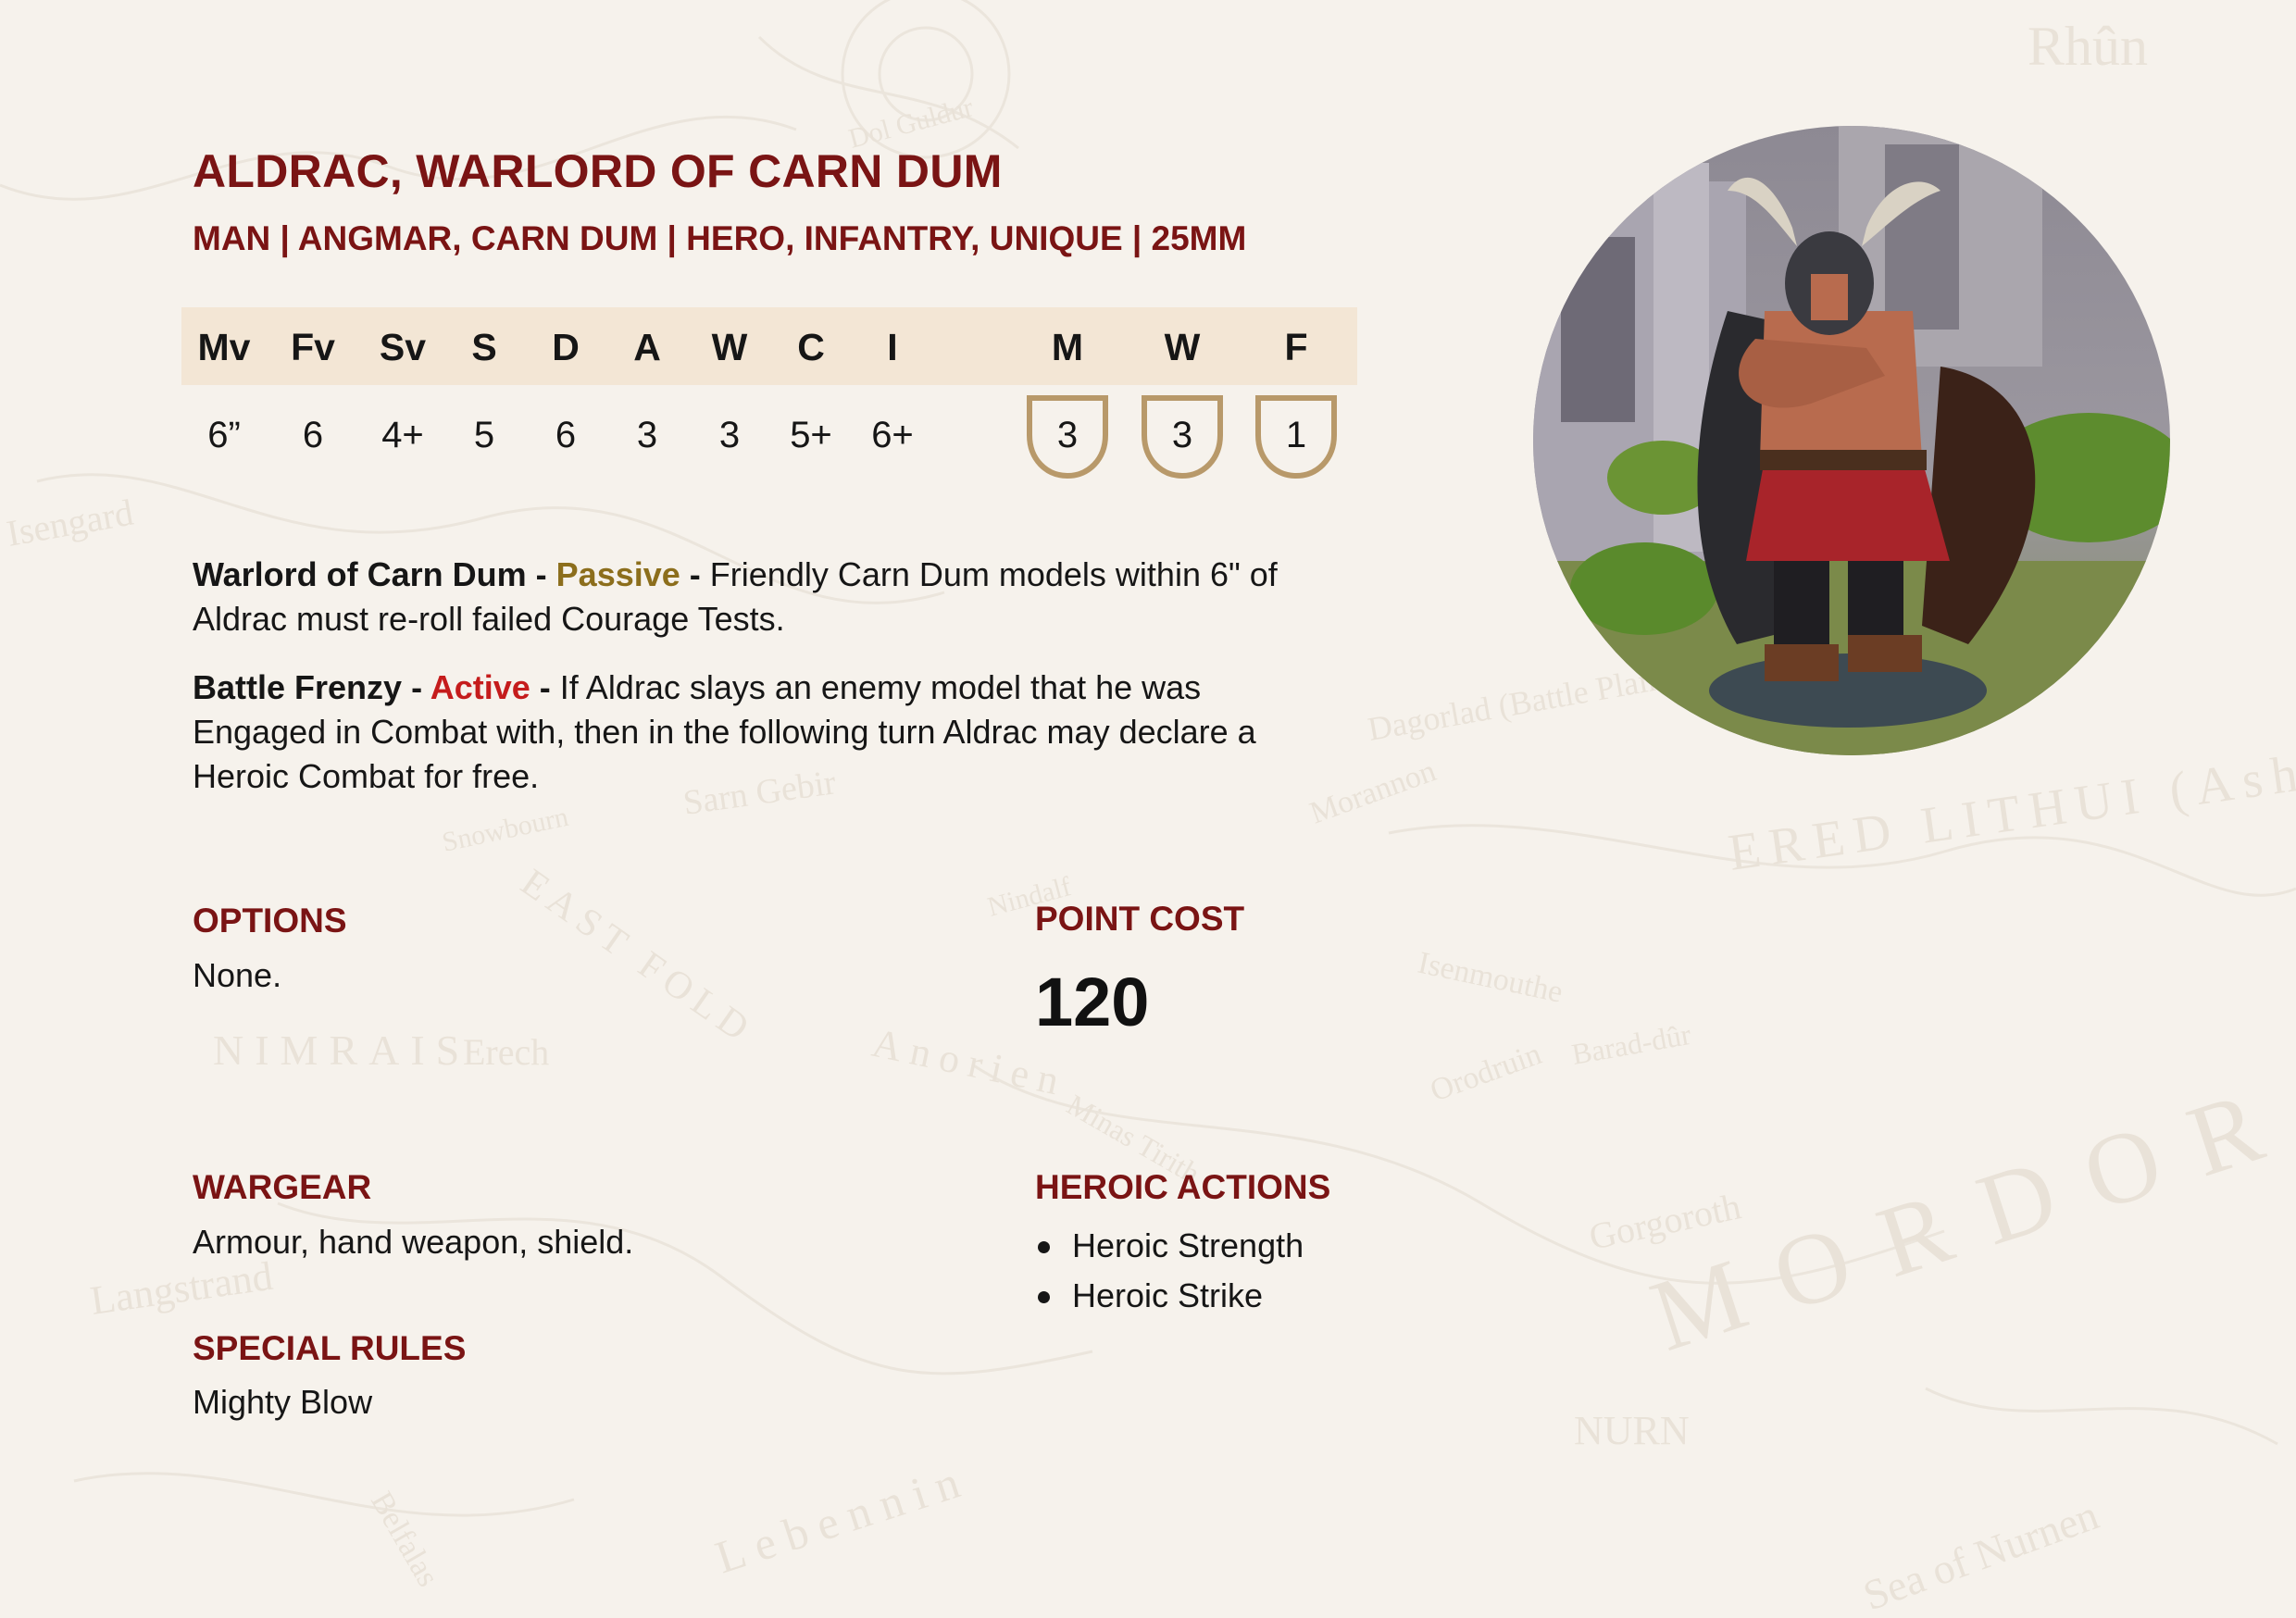 The height and width of the screenshot is (1618, 2296). Describe the element at coordinates (237, 975) in the screenshot. I see `options-text: None.` at that location.